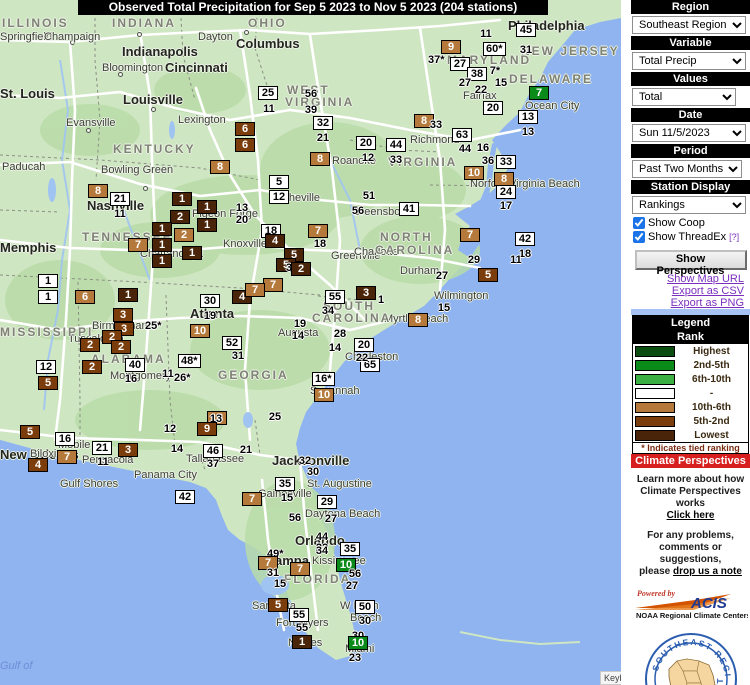 The image size is (750, 685). Describe the element at coordinates (687, 169) in the screenshot. I see `period-select: Past Two Months` at that location.